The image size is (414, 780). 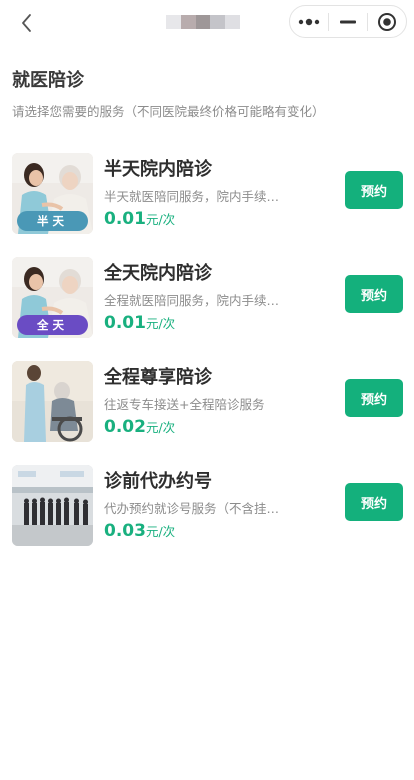 What do you see at coordinates (125, 427) in the screenshot?
I see `price-value: 0.02` at bounding box center [125, 427].